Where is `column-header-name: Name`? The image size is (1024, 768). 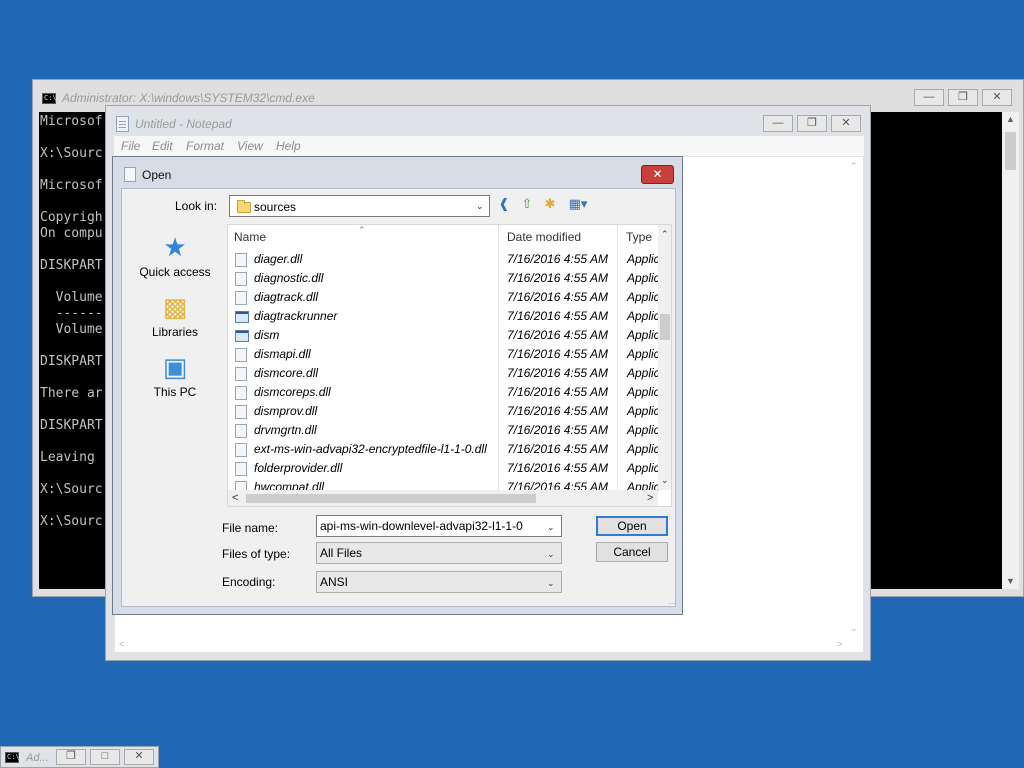 column-header-name: Name is located at coordinates (247, 237).